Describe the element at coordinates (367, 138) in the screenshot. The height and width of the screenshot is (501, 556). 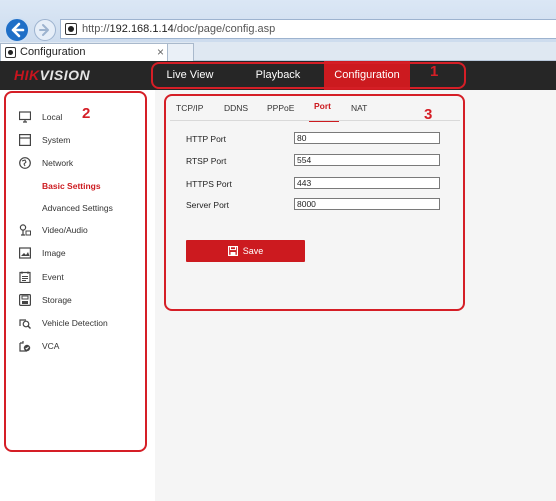
I see `http-port-input` at that location.